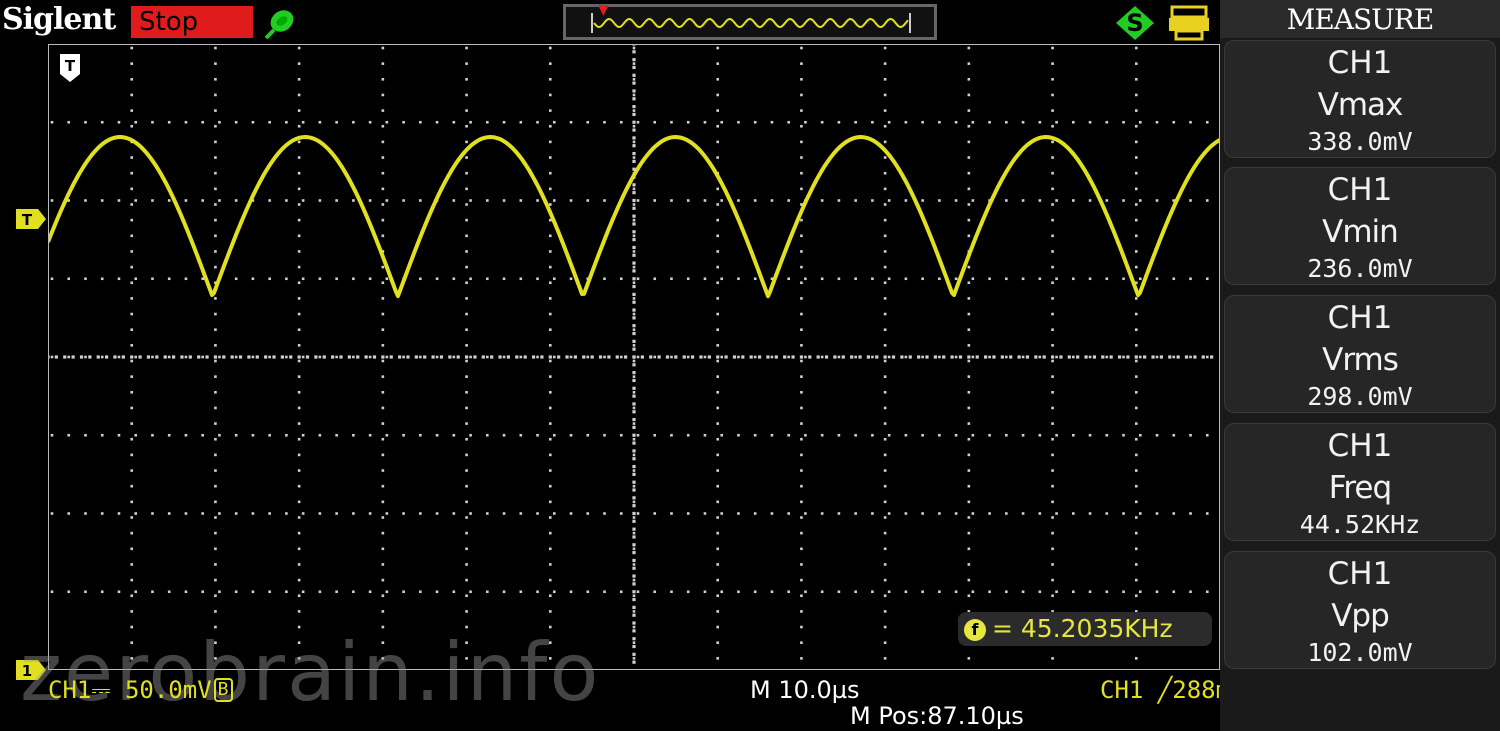 The image size is (1500, 731). I want to click on memory-timeline-strip, so click(750, 22).